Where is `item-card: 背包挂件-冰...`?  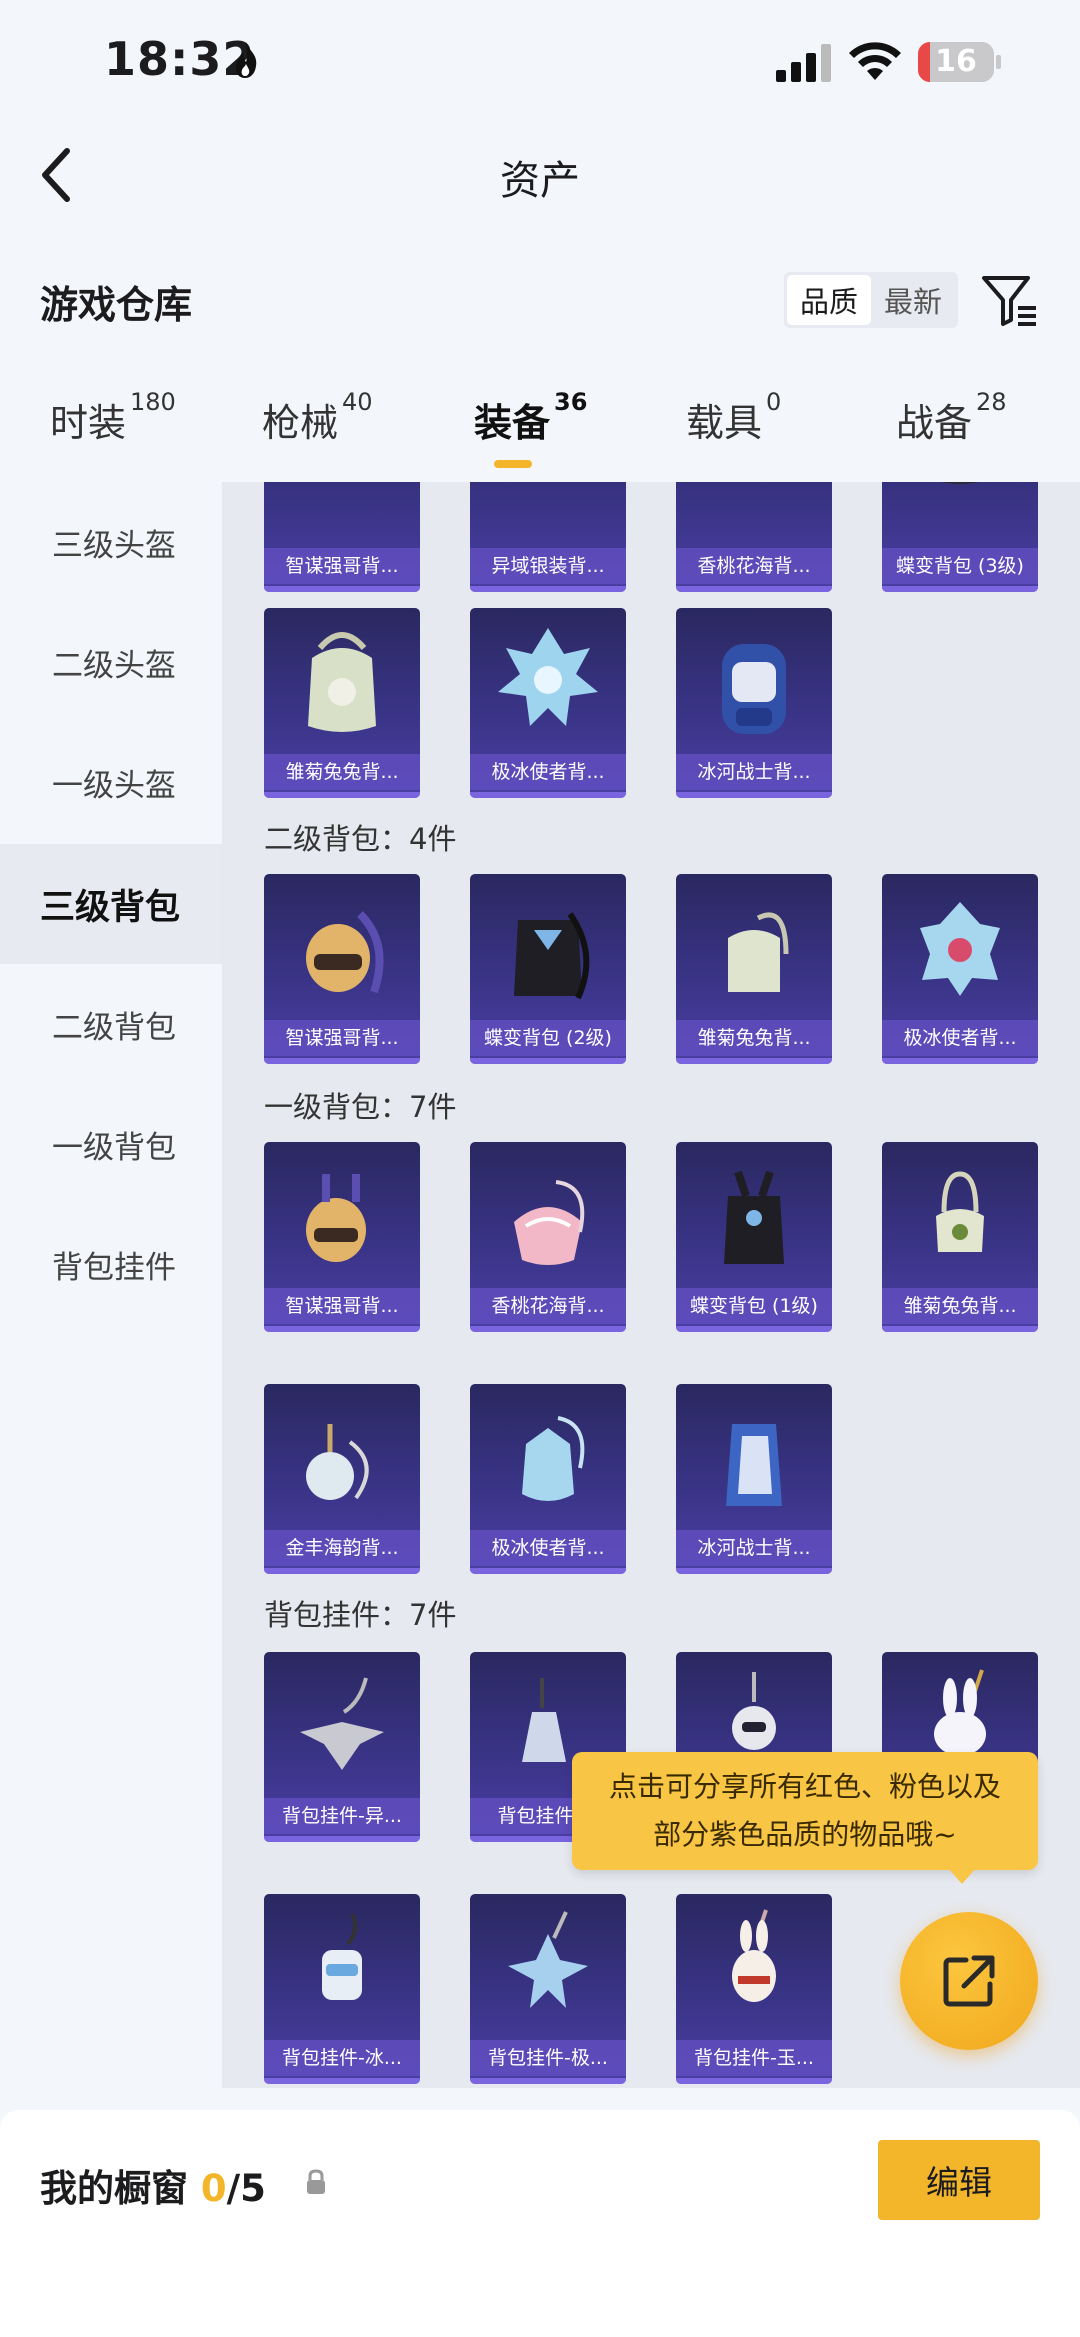 item-card: 背包挂件-冰... is located at coordinates (342, 1989).